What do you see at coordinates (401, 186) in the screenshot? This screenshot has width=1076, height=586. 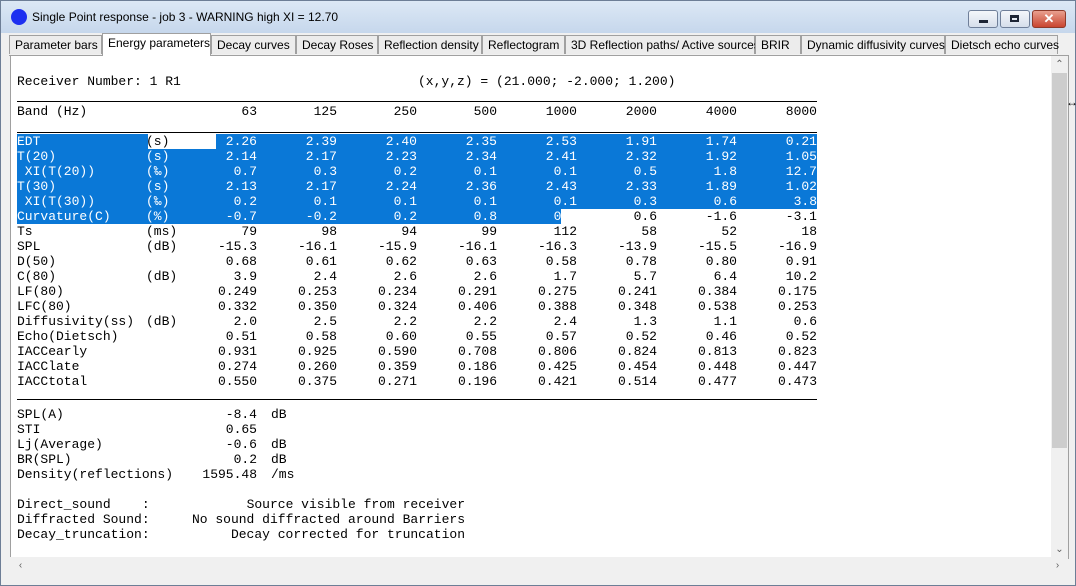 I see `param-value: 2.24` at bounding box center [401, 186].